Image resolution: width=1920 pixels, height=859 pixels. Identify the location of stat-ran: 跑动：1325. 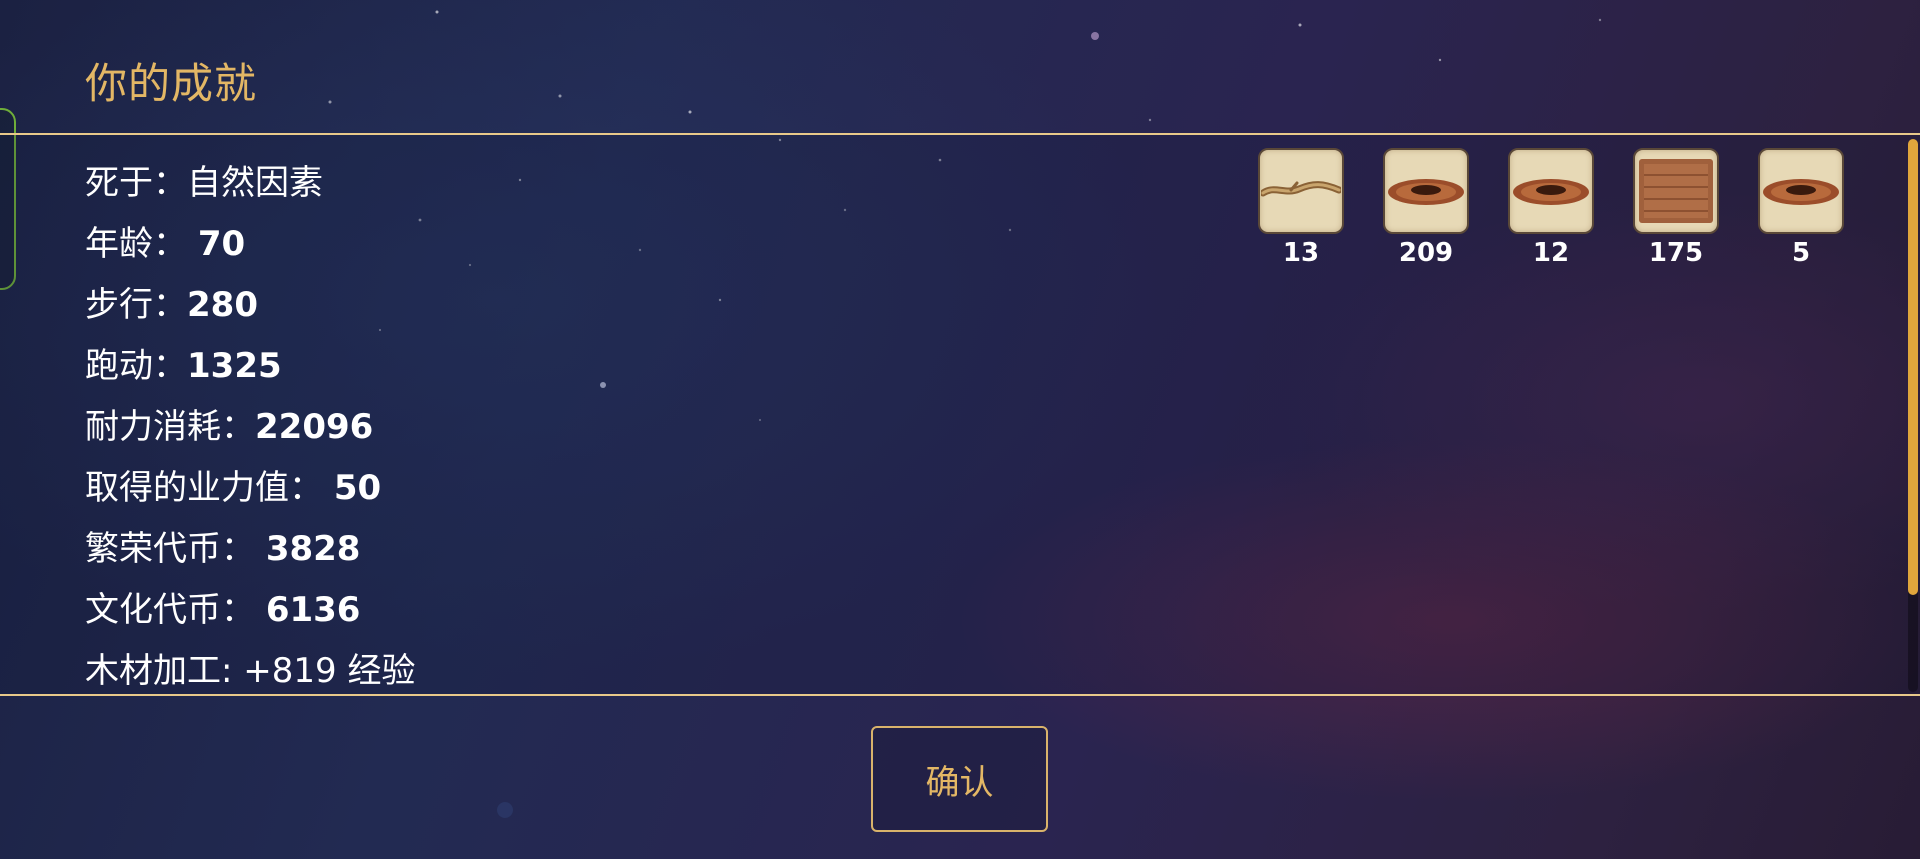
(250, 366).